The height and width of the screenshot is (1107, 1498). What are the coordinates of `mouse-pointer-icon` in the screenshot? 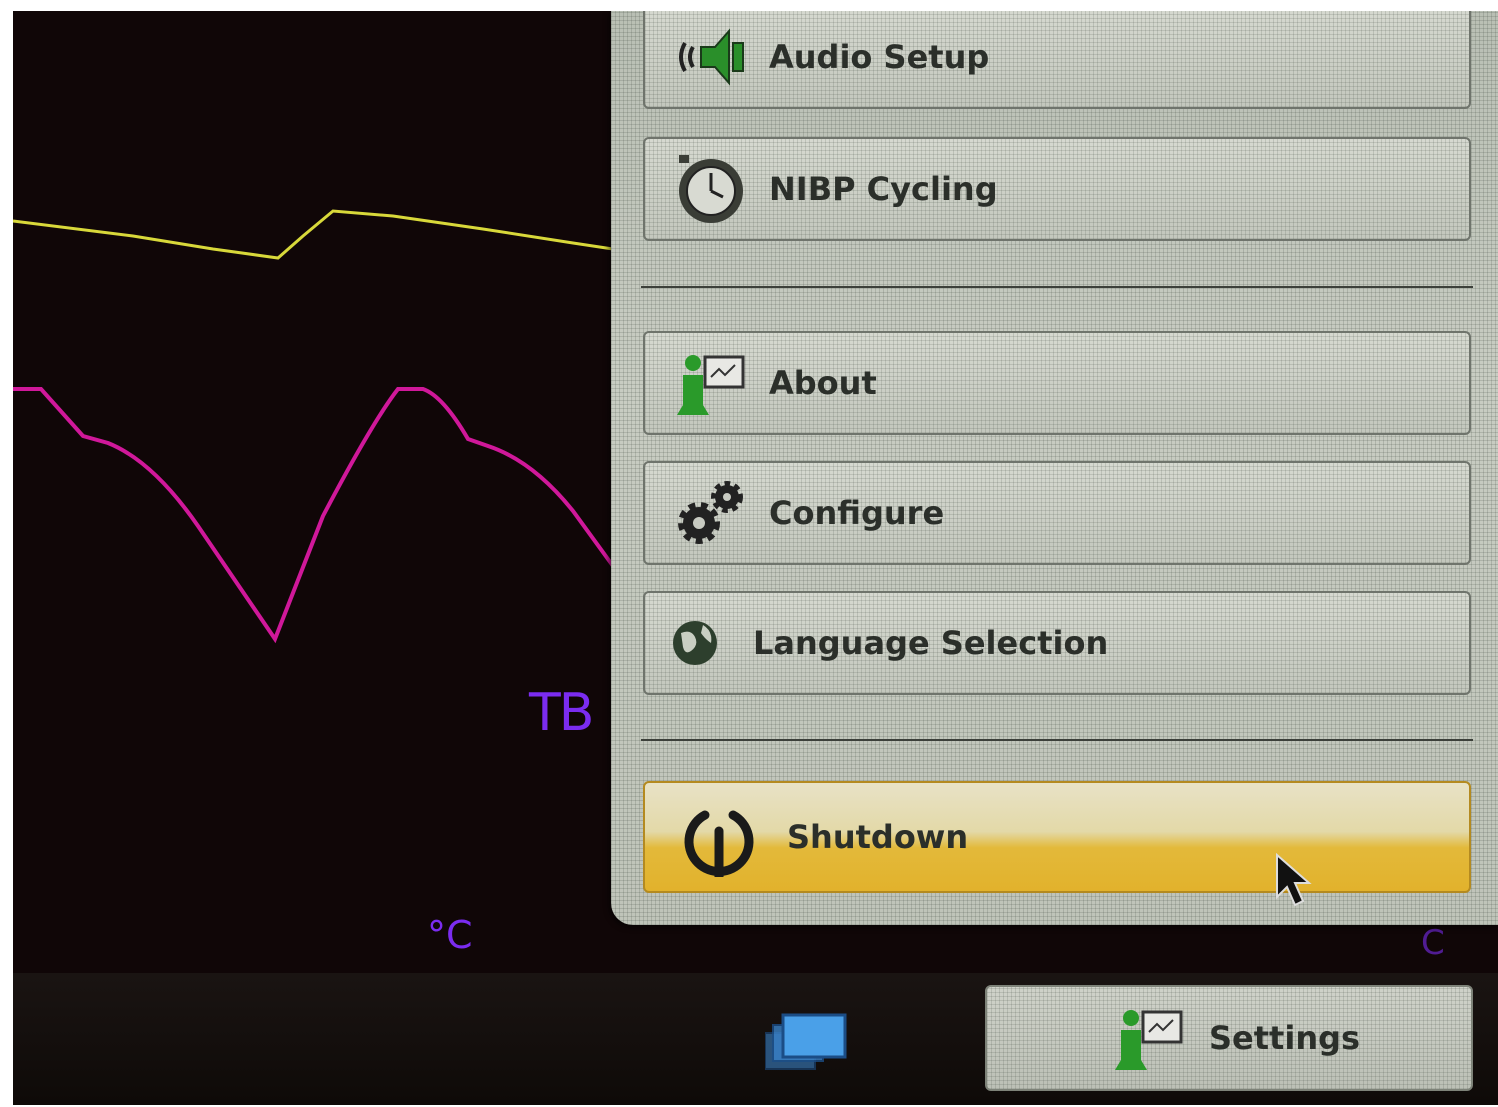 It's located at (1294, 880).